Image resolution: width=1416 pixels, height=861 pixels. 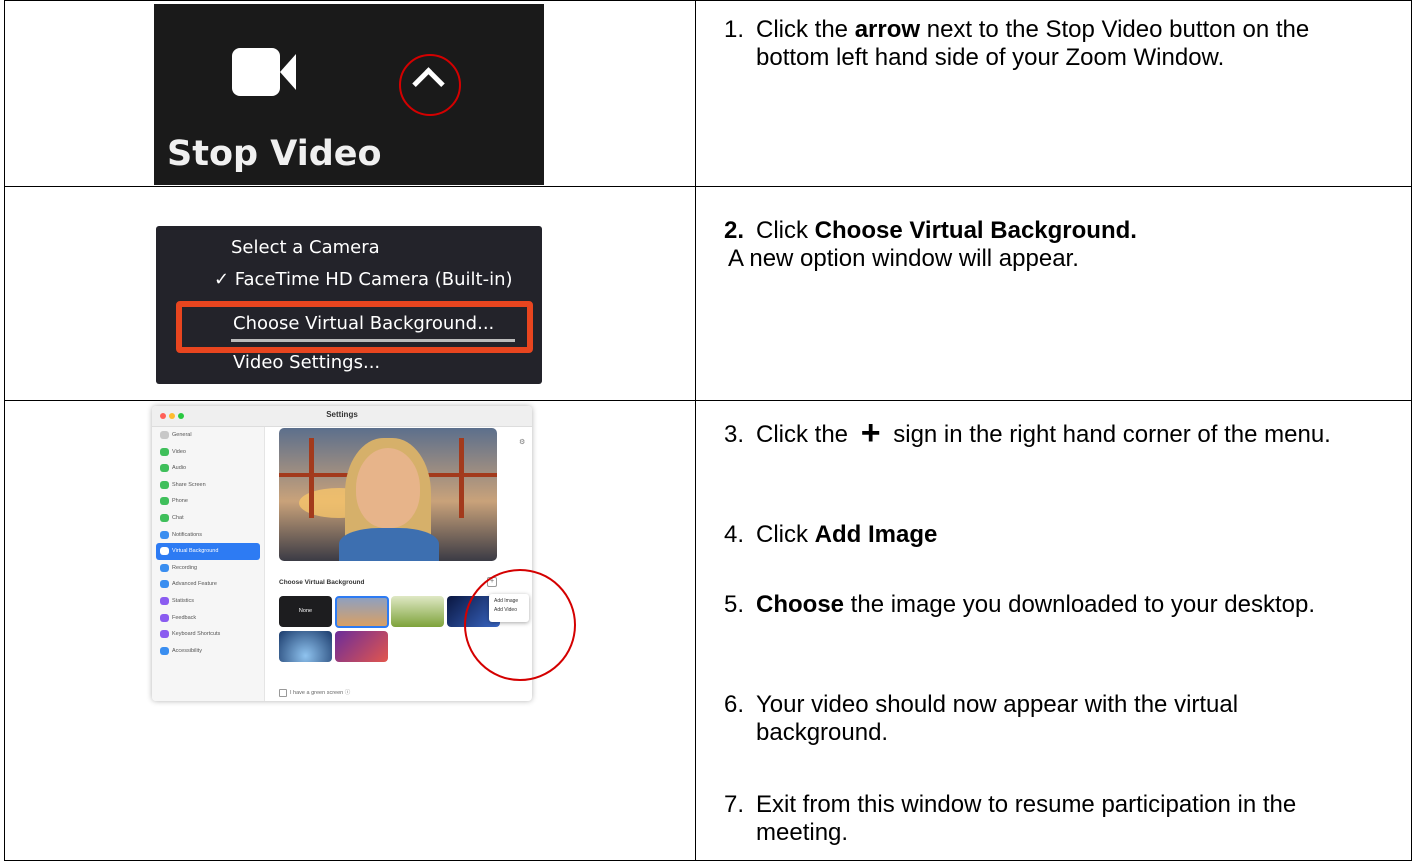 I want to click on plus-sign-icon: +, so click(x=870, y=433).